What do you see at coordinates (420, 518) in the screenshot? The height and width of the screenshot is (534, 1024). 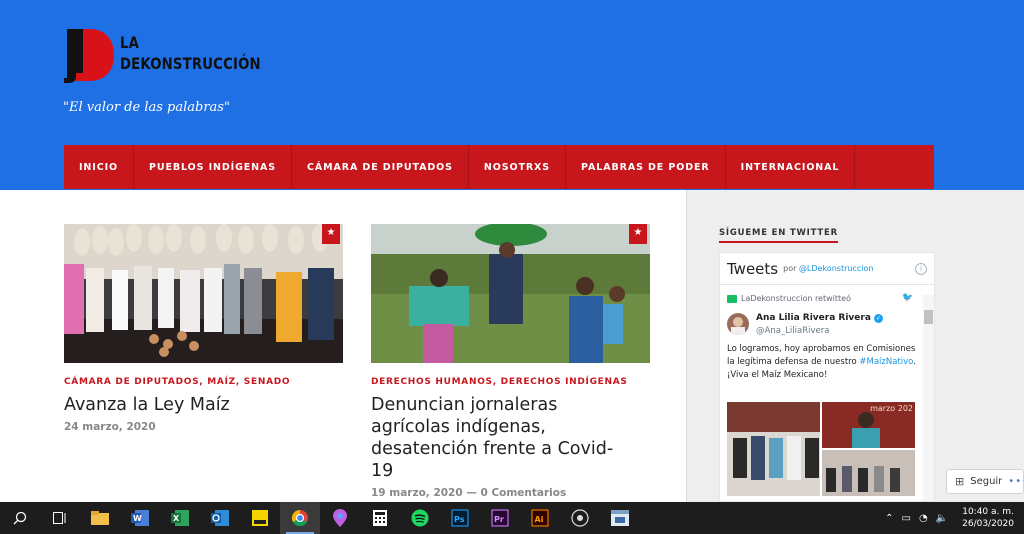 I see `spotify-icon` at bounding box center [420, 518].